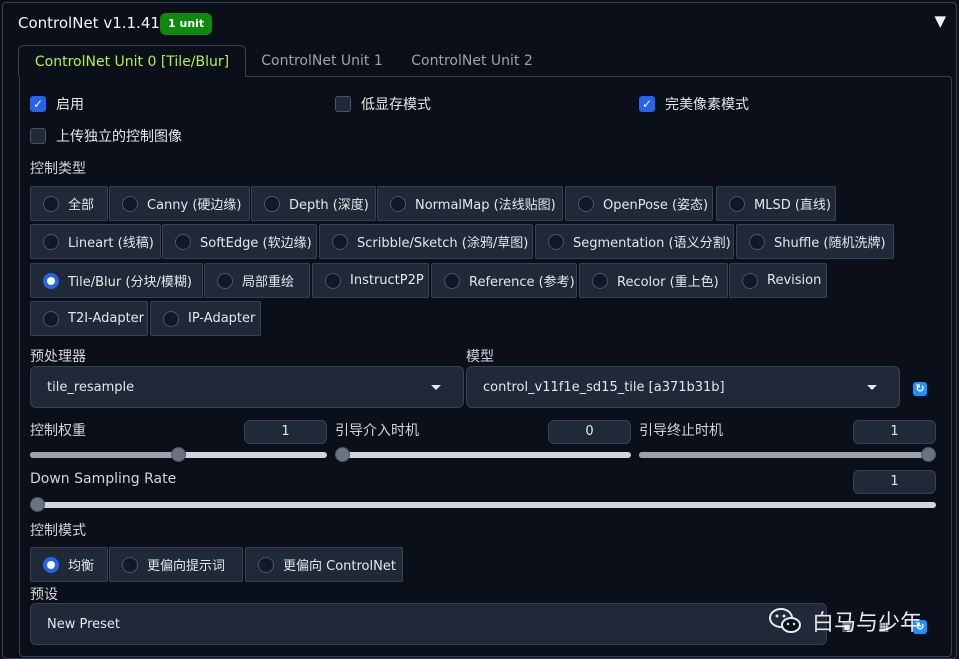 The height and width of the screenshot is (659, 959). What do you see at coordinates (58, 357) in the screenshot?
I see `preprocessor-label: 预处理器` at bounding box center [58, 357].